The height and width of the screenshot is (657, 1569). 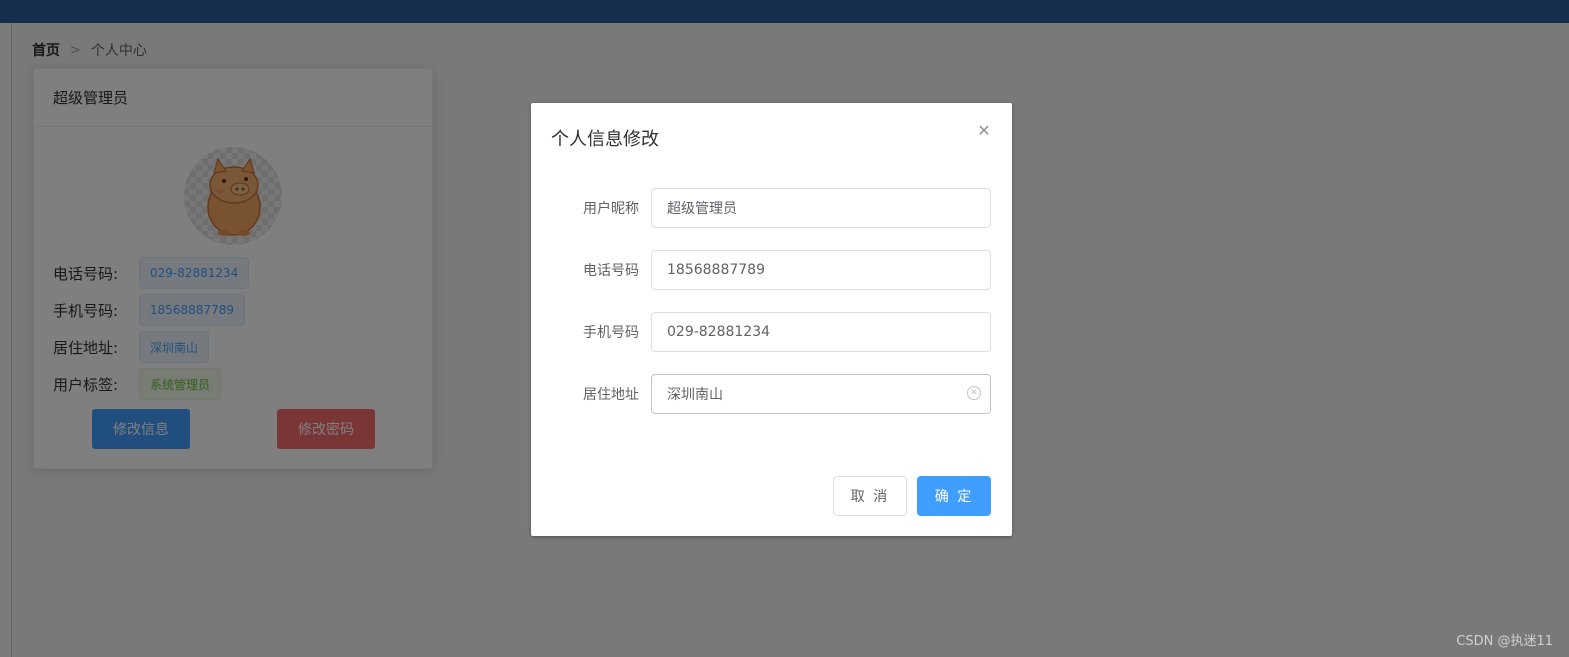 What do you see at coordinates (821, 270) in the screenshot?
I see `phone-input` at bounding box center [821, 270].